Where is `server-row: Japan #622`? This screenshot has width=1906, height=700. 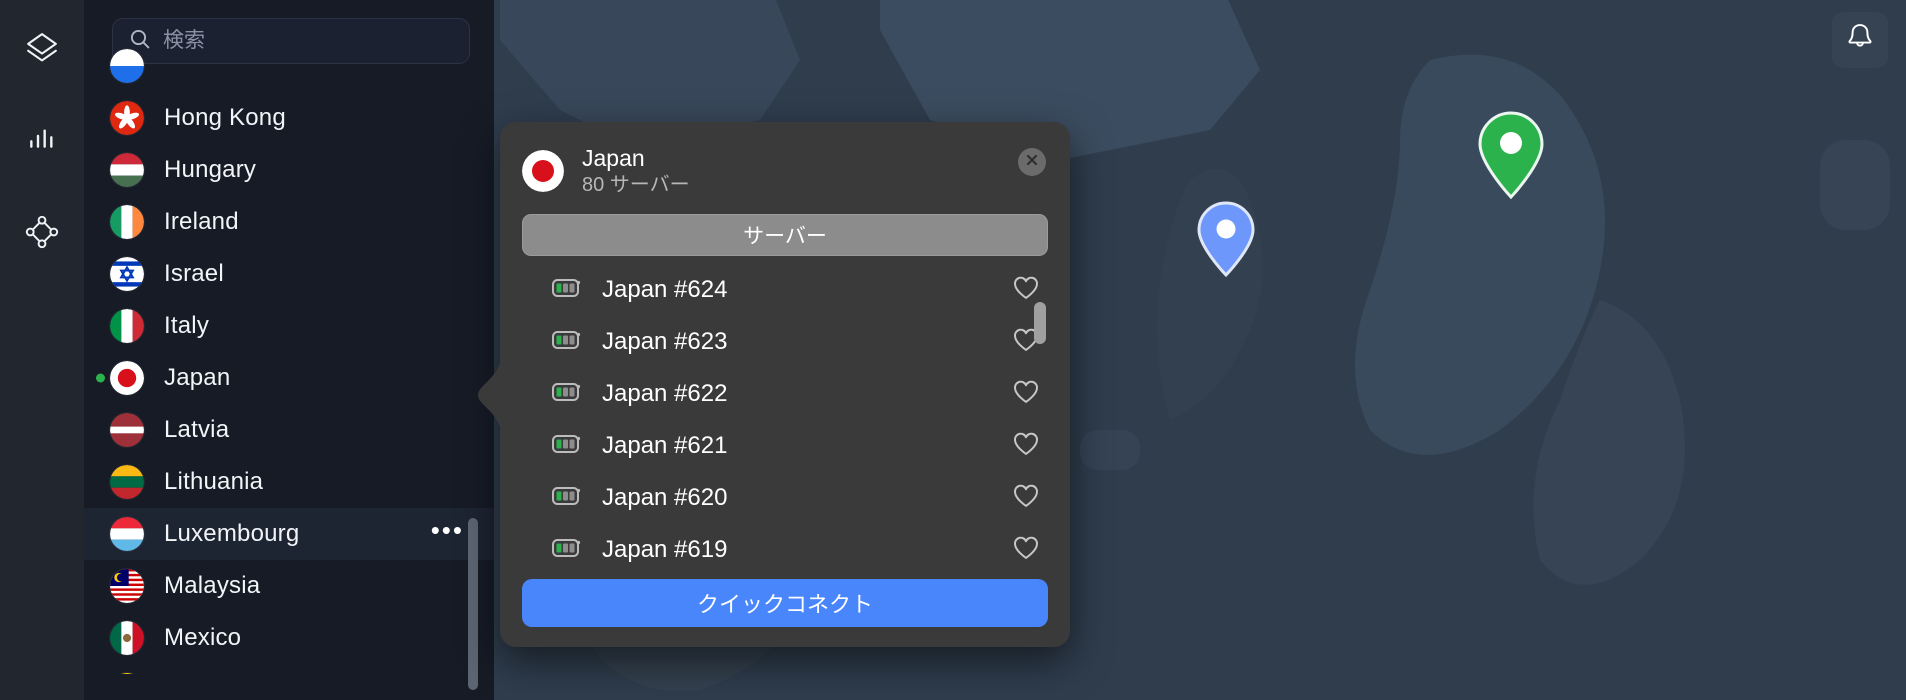
server-row: Japan #622 is located at coordinates (785, 394).